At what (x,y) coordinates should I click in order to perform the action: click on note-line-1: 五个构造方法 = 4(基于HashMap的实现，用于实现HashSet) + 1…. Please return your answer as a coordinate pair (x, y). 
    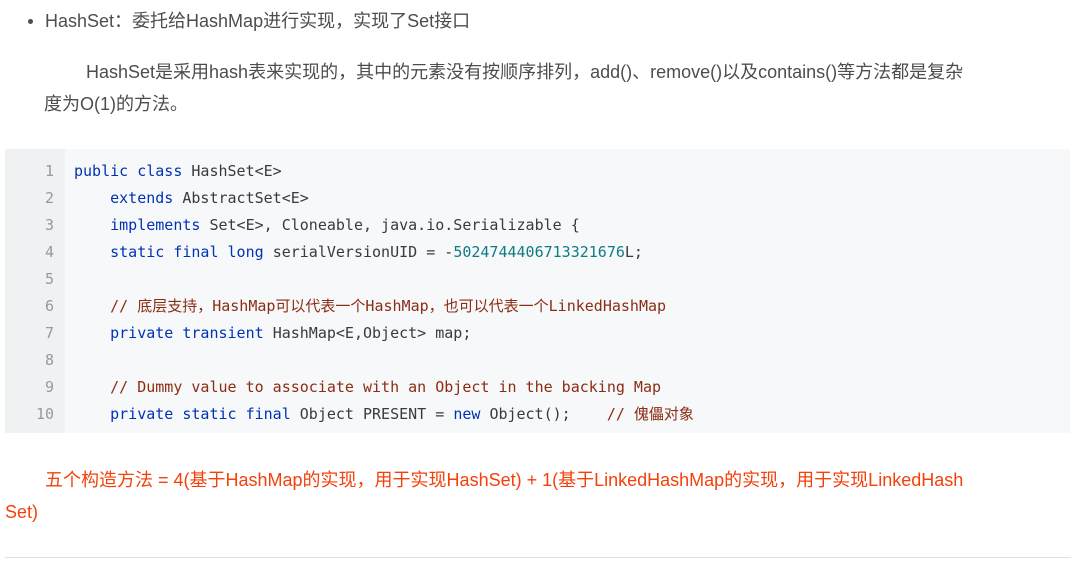
    Looking at the image, I should click on (504, 480).